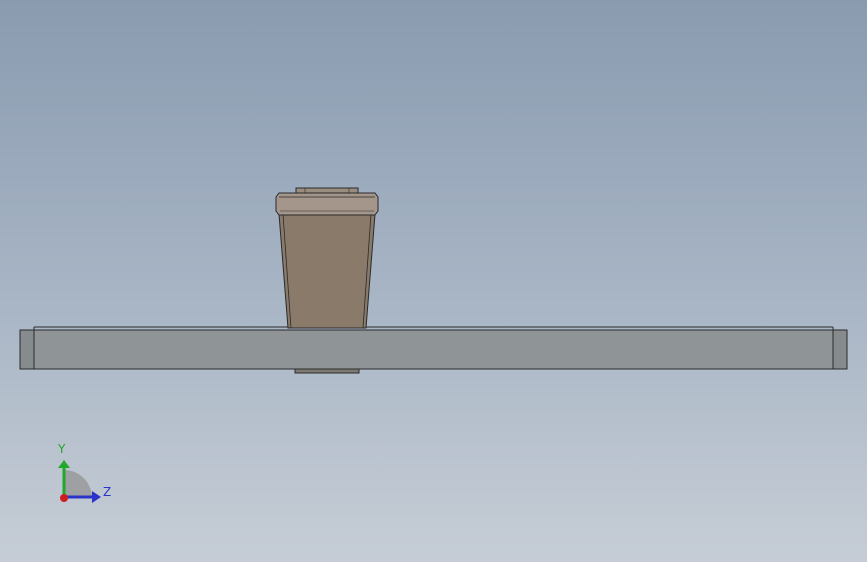 The width and height of the screenshot is (867, 562). Describe the element at coordinates (64, 498) in the screenshot. I see `x-axis-dot-icon` at that location.